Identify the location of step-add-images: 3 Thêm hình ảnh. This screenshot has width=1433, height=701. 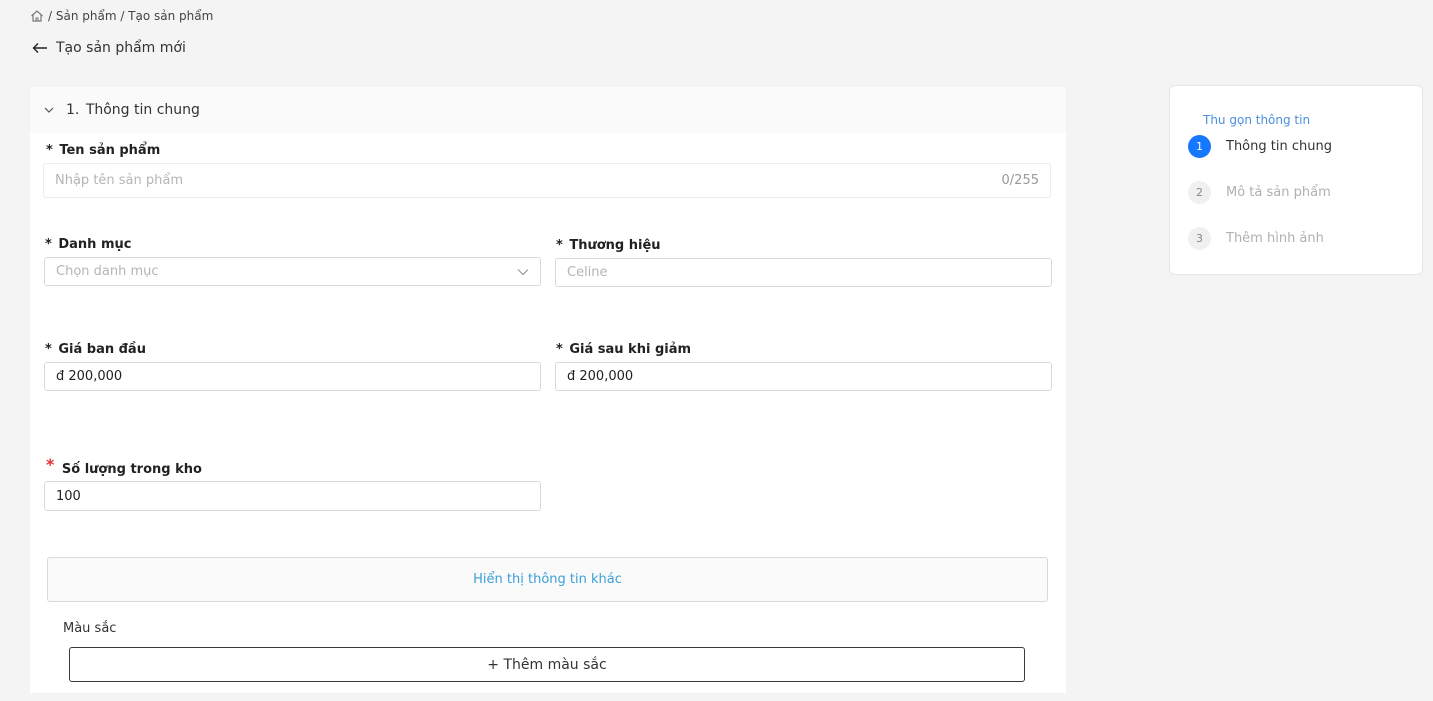
(1256, 238).